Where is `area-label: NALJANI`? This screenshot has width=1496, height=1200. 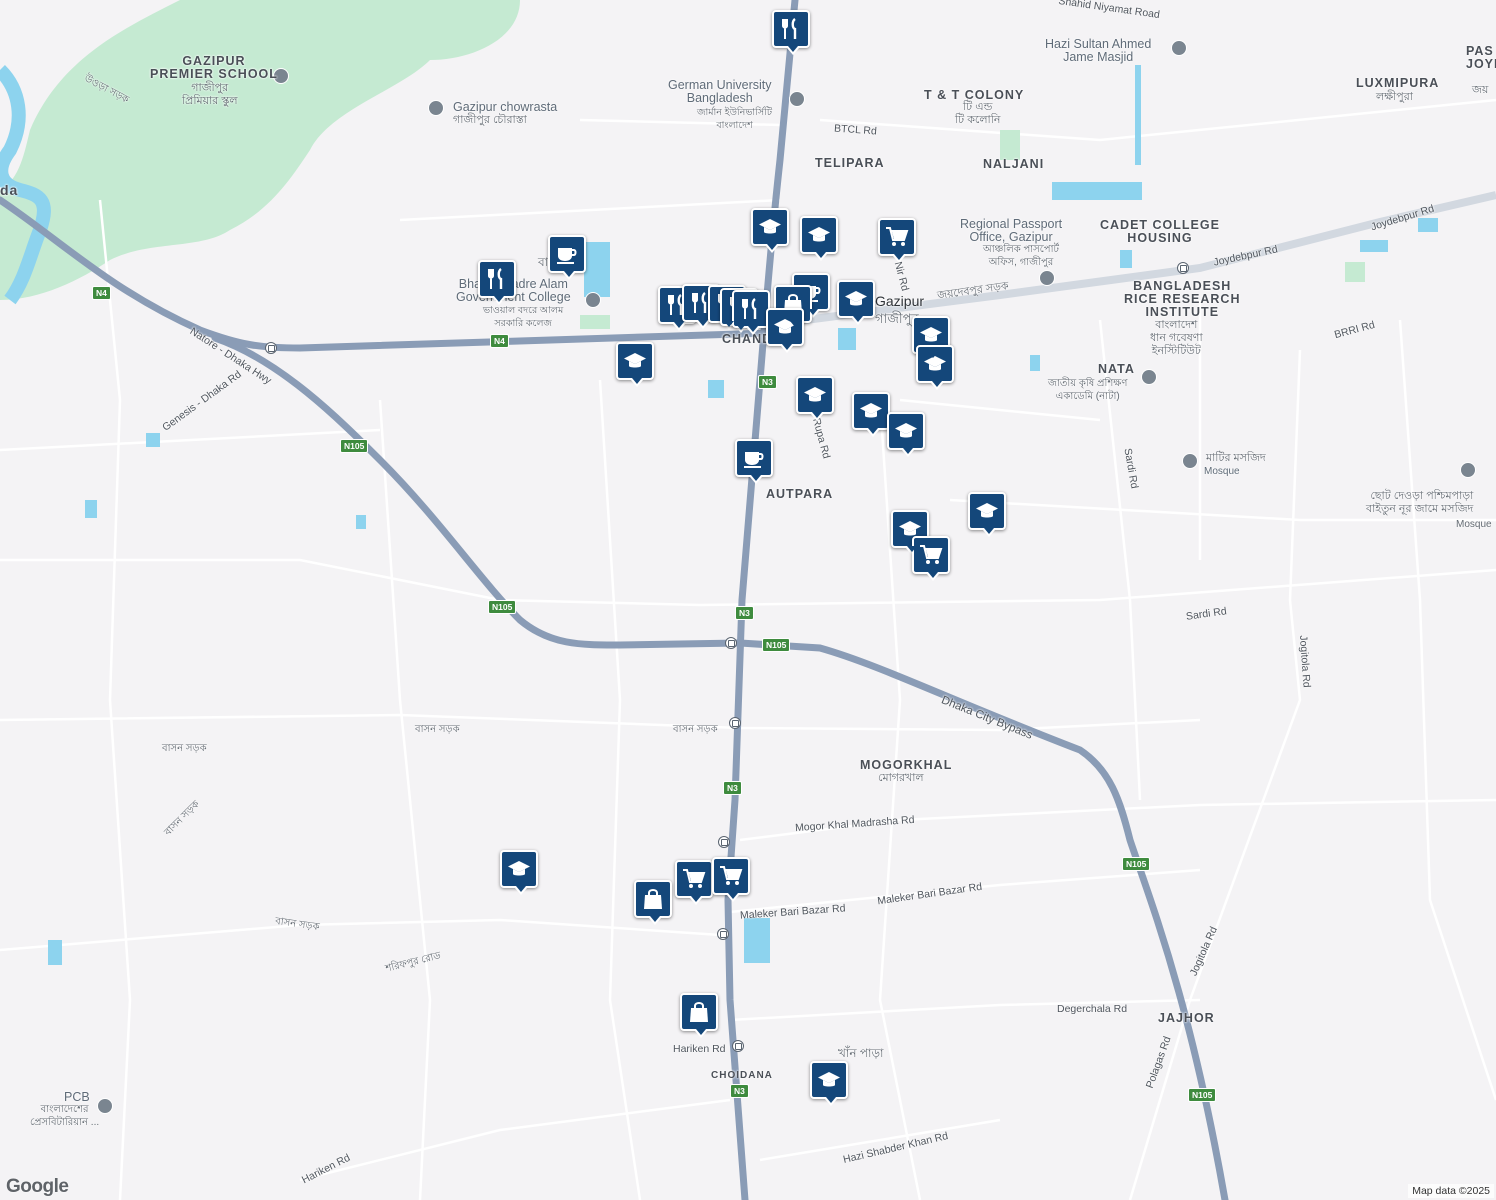 area-label: NALJANI is located at coordinates (1014, 164).